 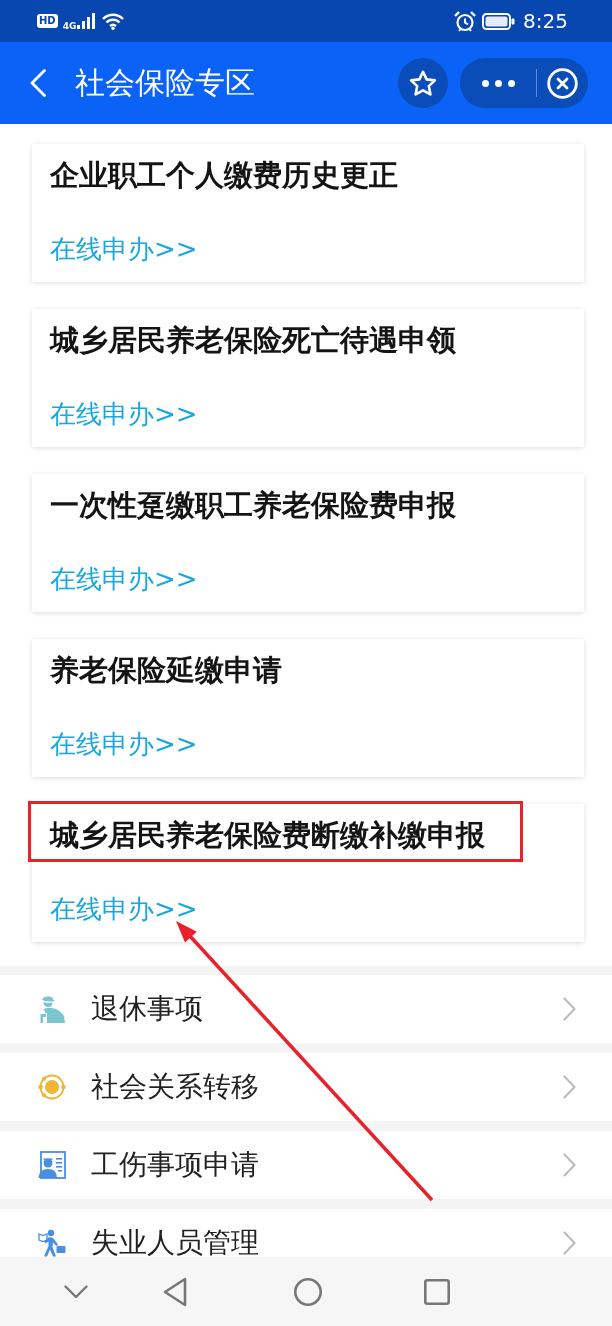 I want to click on battery-icon, so click(x=499, y=21).